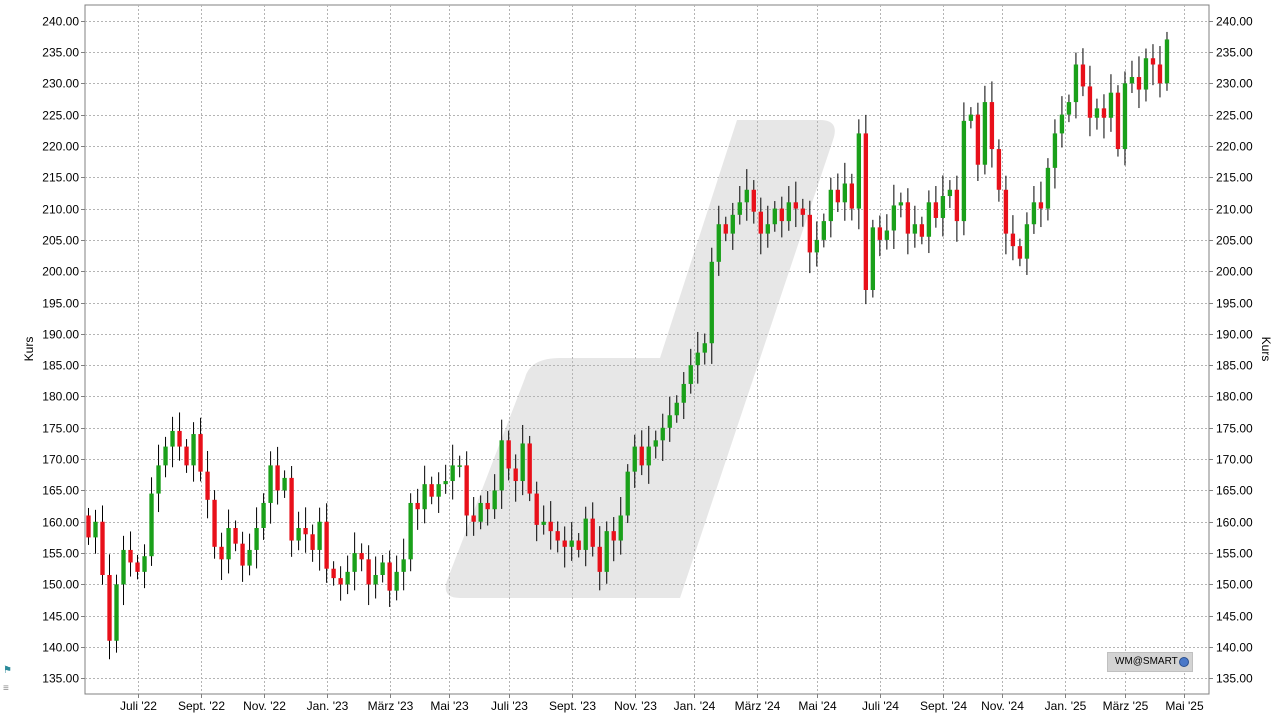 The width and height of the screenshot is (1281, 719). I want to click on y-tick-label-left: 140.00, so click(60, 648).